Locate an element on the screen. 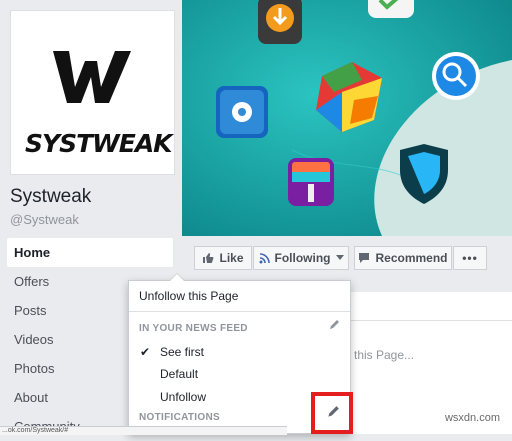 The image size is (512, 441). watermark: wsxdn.com is located at coordinates (472, 418).